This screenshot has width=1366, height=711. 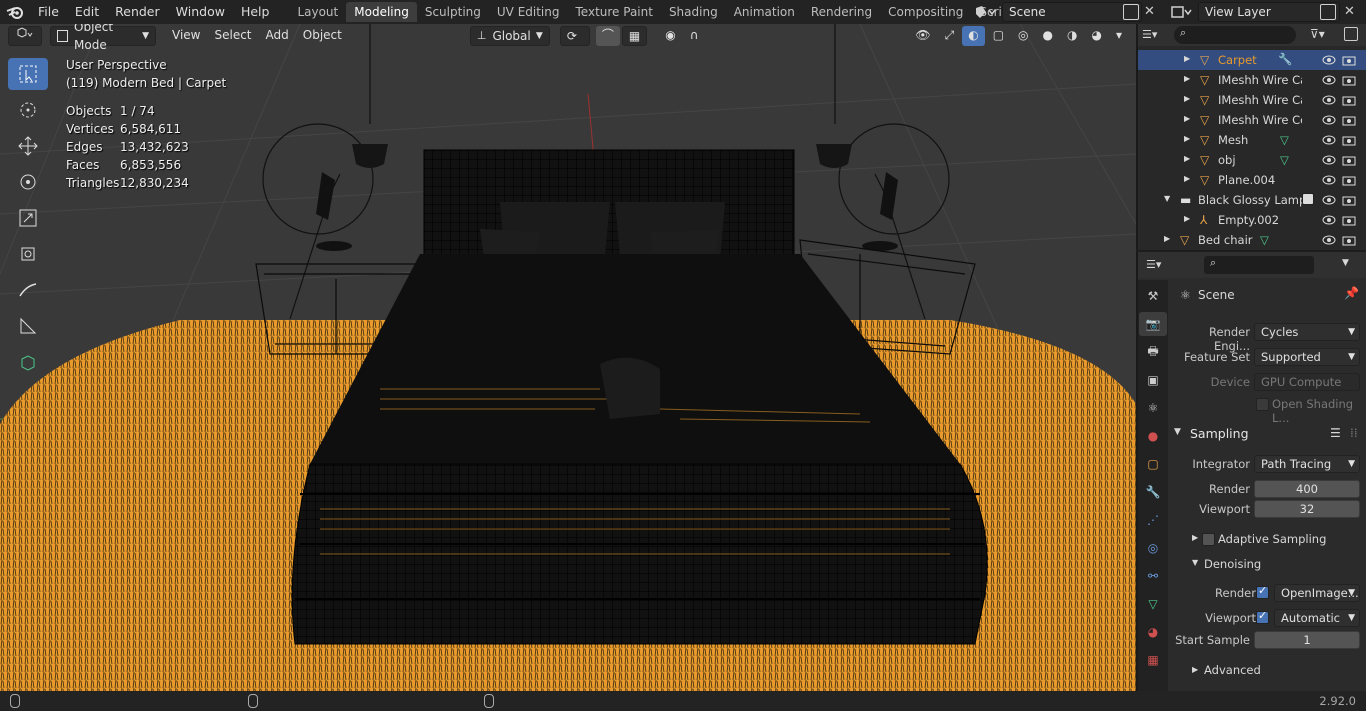 What do you see at coordinates (25, 36) in the screenshot?
I see `editor-type-icon` at bounding box center [25, 36].